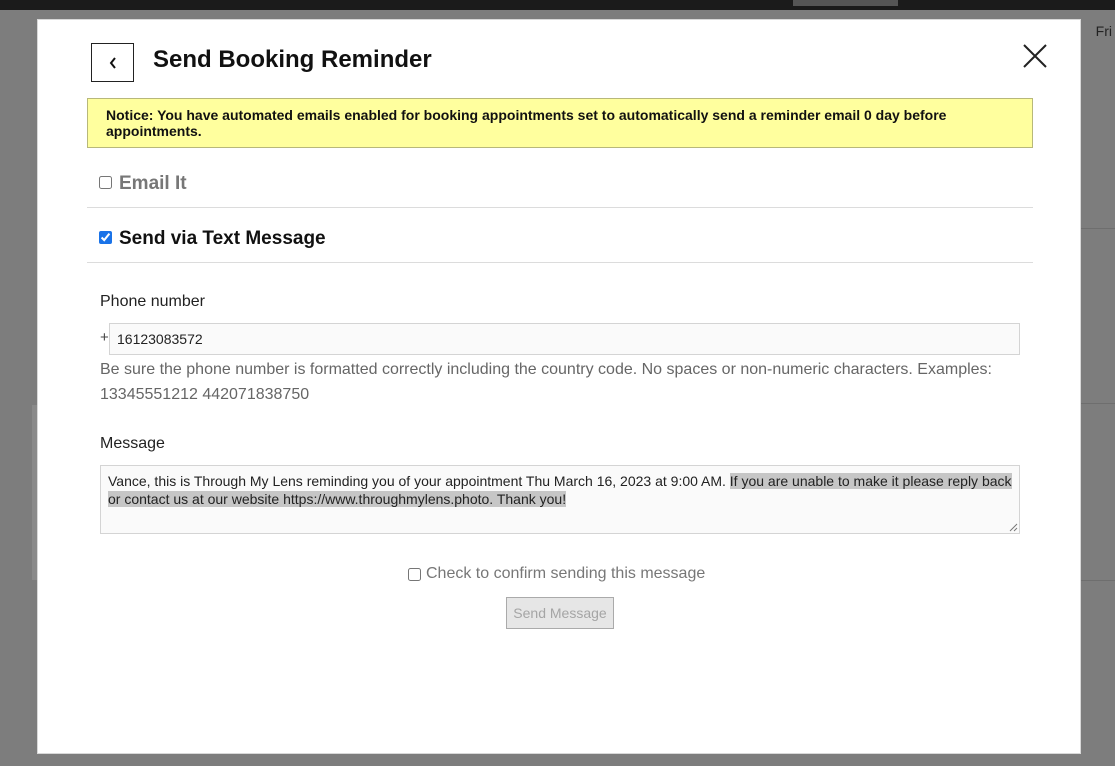 The image size is (1115, 766). What do you see at coordinates (1013, 527) in the screenshot?
I see `resize-handle-icon` at bounding box center [1013, 527].